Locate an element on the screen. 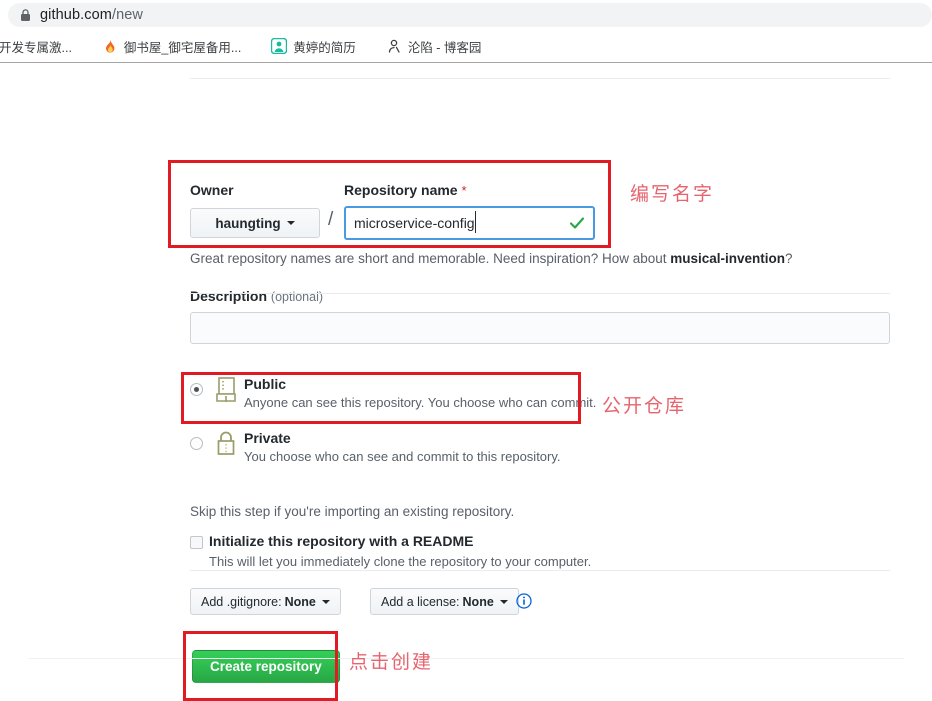 This screenshot has height=701, width=932. bookmark-label: 沦陷 - 博客园 is located at coordinates (444, 47).